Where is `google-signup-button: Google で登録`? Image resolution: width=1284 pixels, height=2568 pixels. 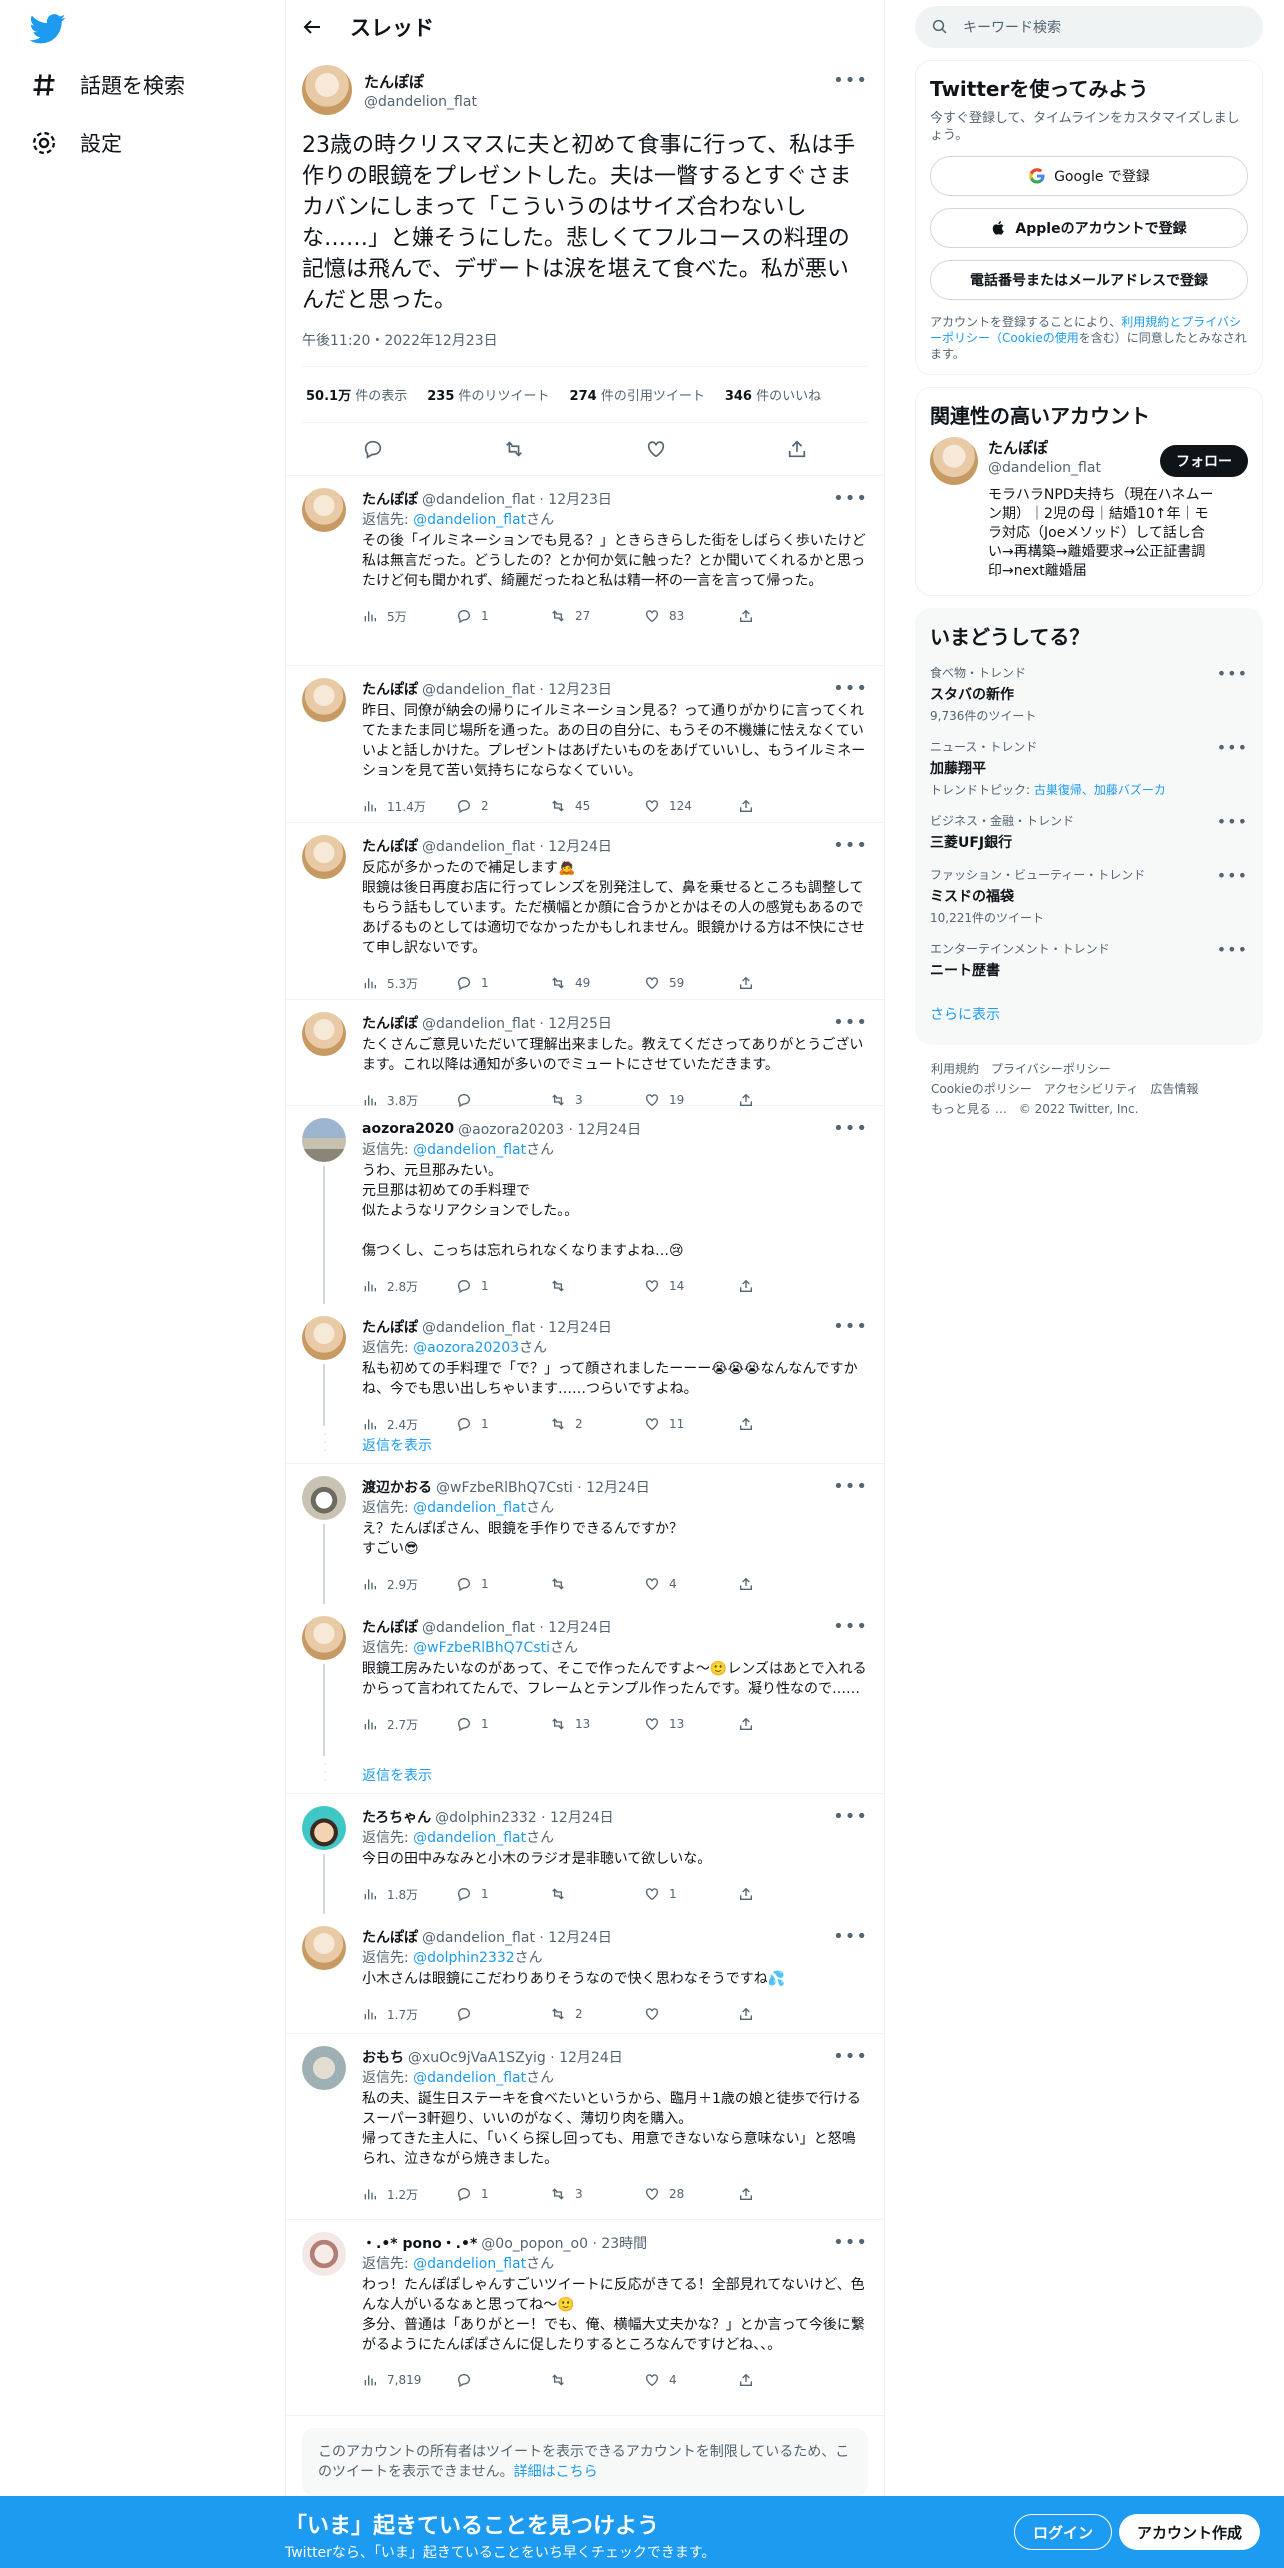
google-signup-button: Google で登録 is located at coordinates (1089, 176).